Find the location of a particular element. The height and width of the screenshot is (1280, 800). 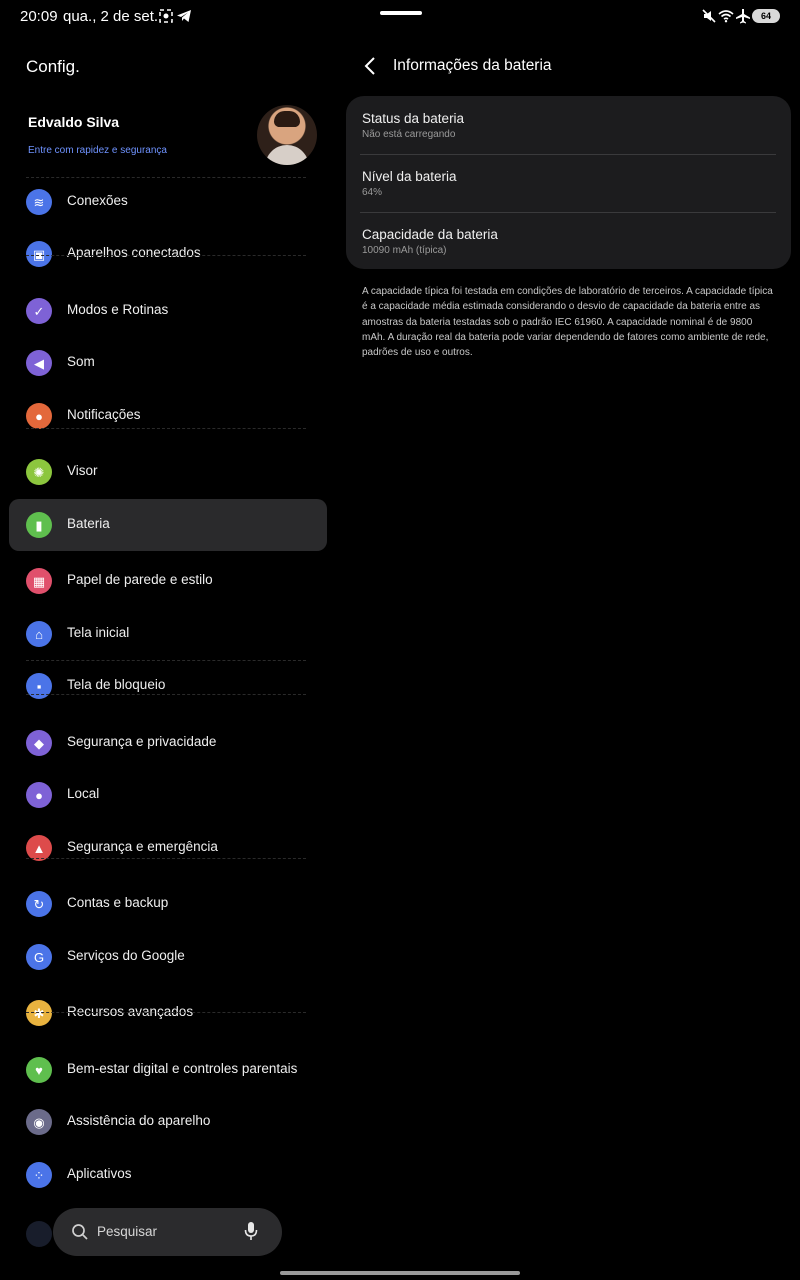

menu-item-label: Visor is located at coordinates (82, 470).